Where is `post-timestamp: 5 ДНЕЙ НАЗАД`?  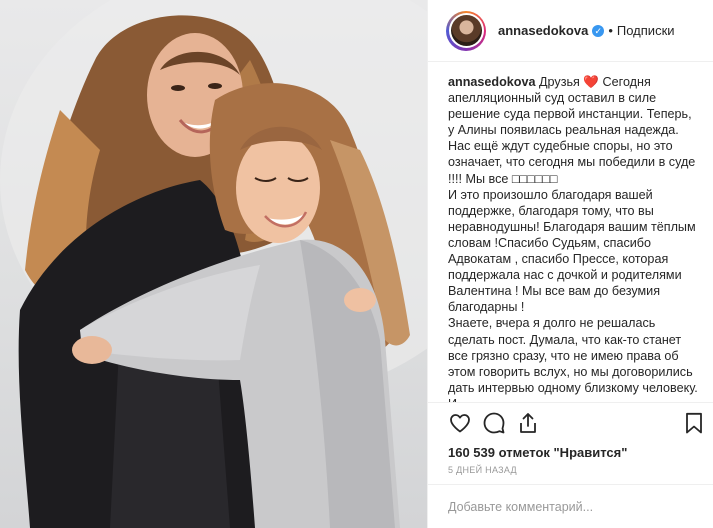
post-timestamp: 5 ДНЕЙ НАЗАД is located at coordinates (482, 470).